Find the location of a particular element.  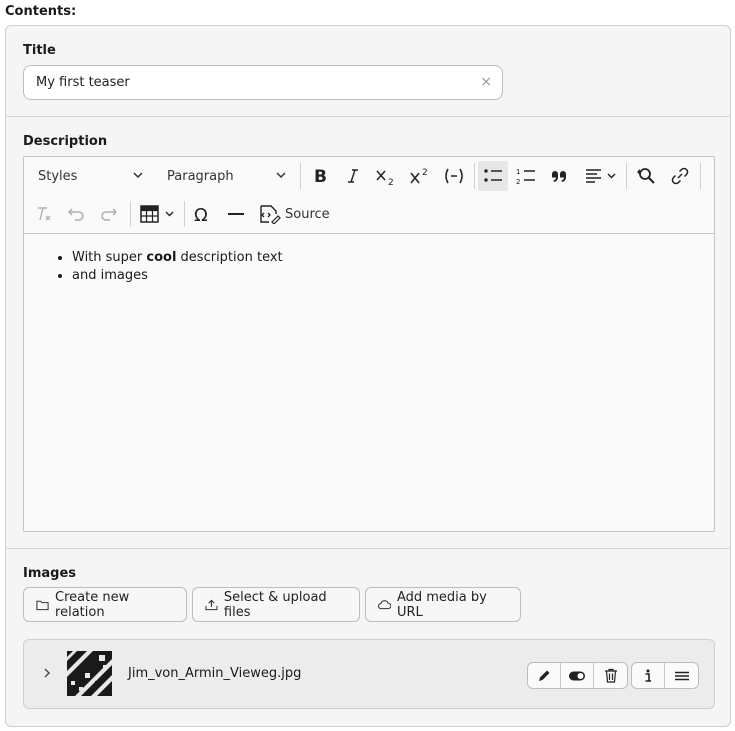

create-new-relation-button: Create new relation is located at coordinates (105, 604).